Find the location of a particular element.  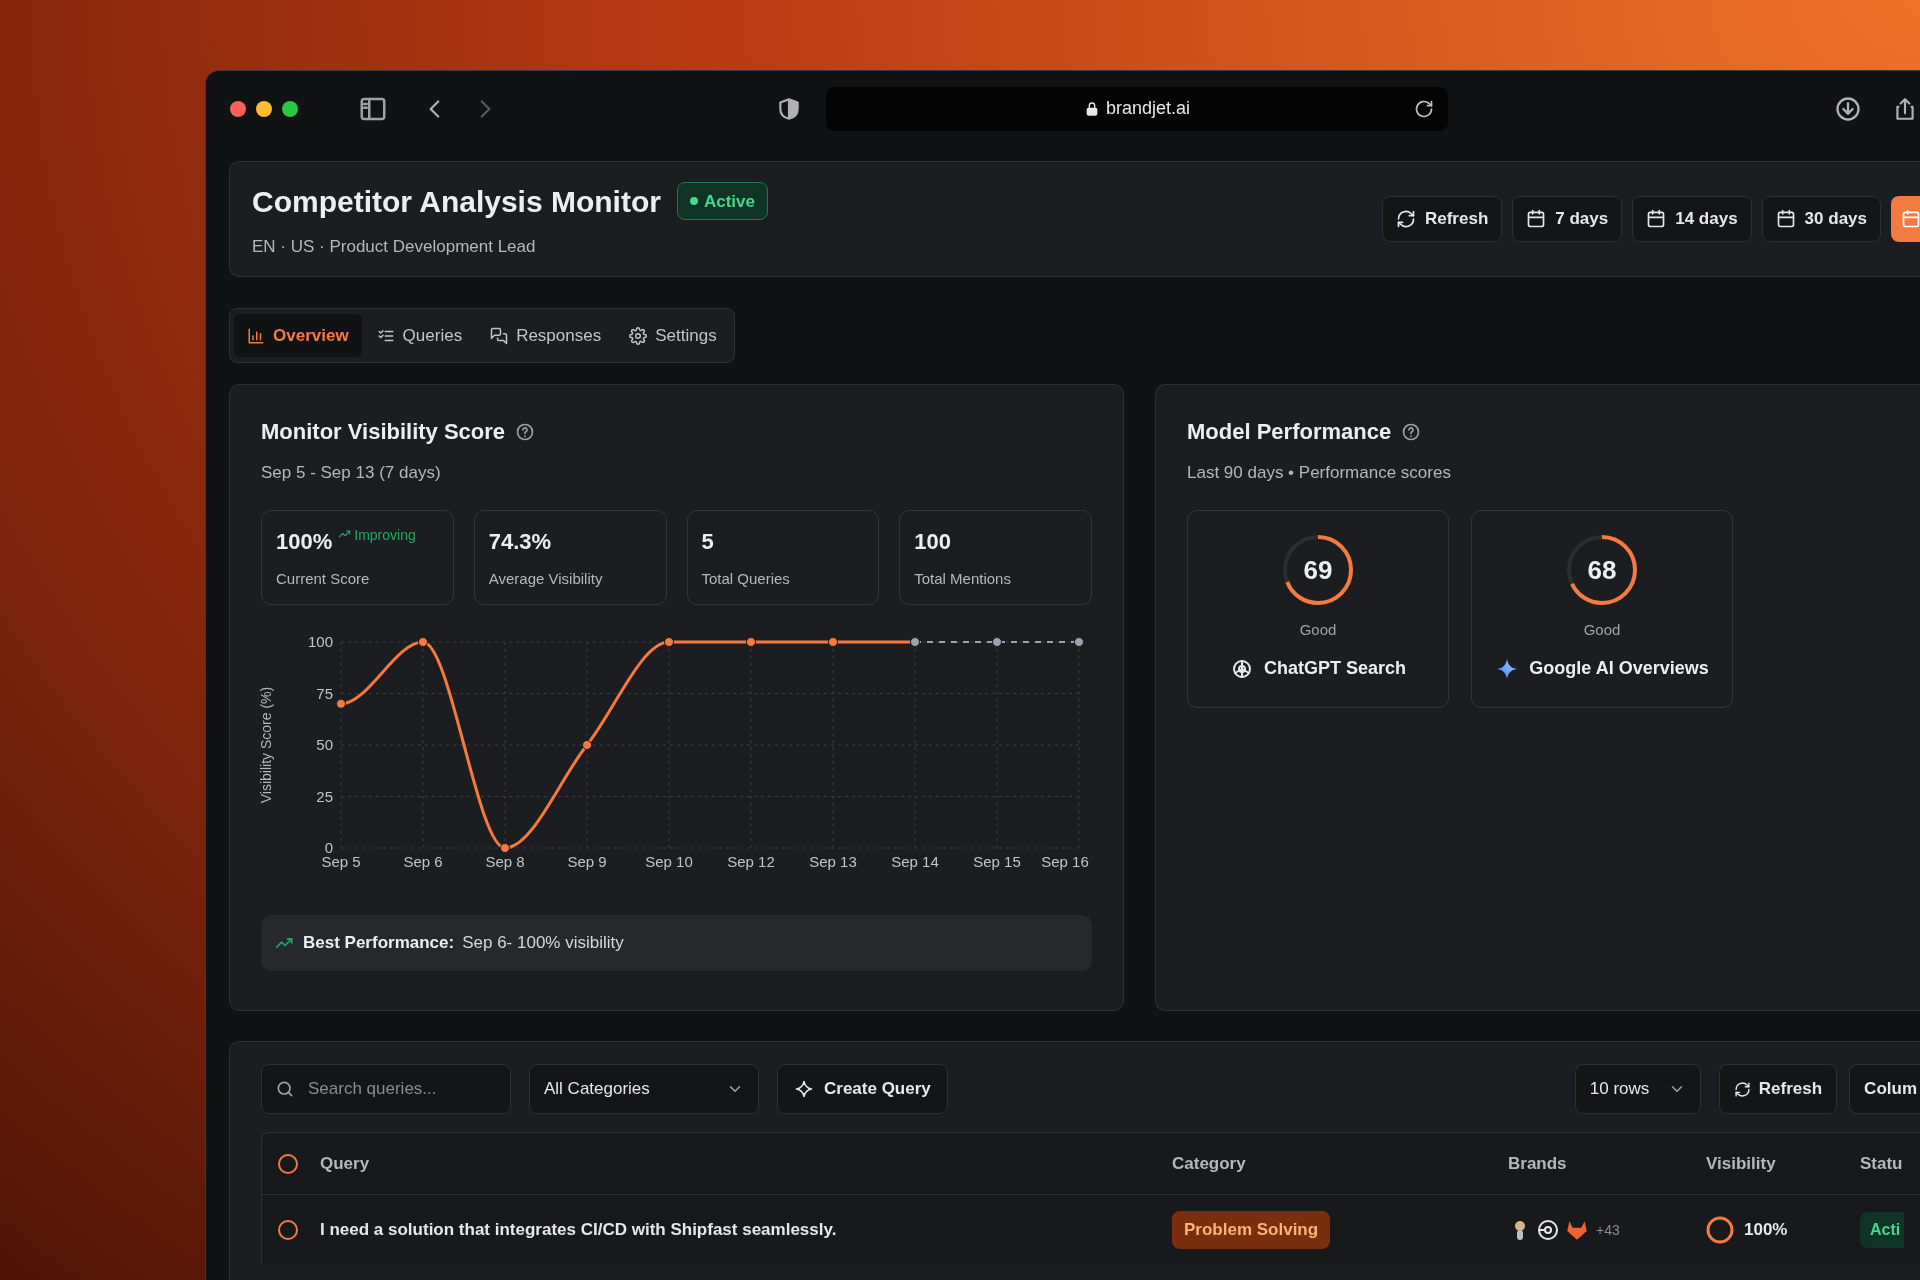

stat-label: Average Visibility is located at coordinates (546, 578).